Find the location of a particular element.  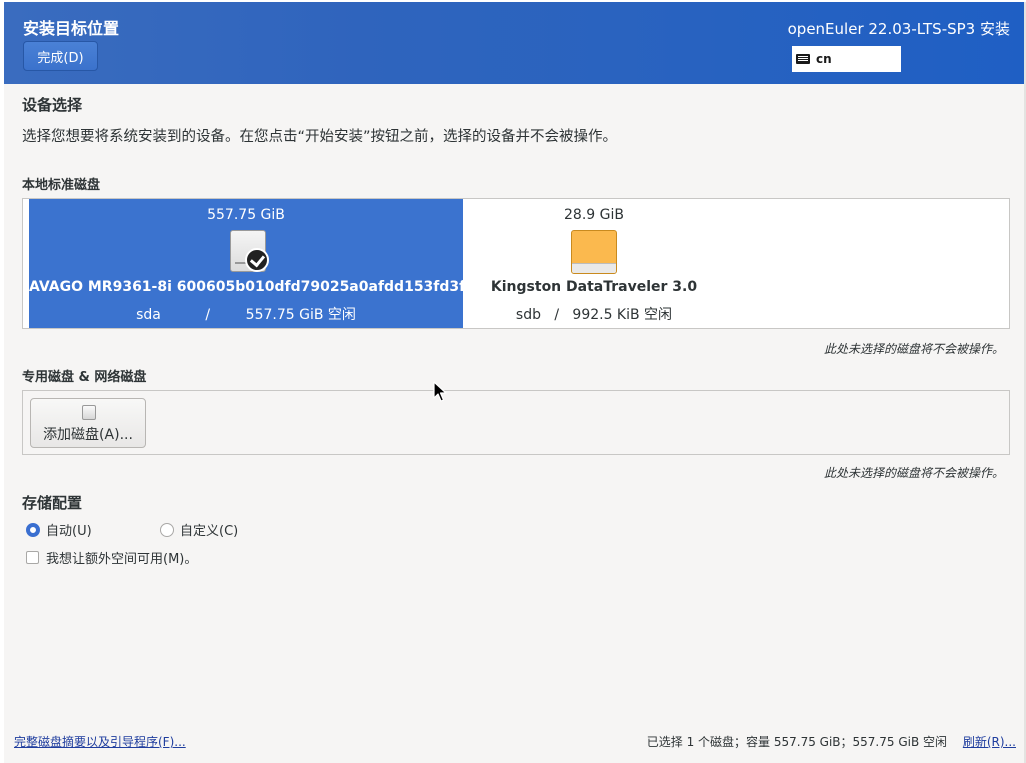

automatic-label: 自动(U) is located at coordinates (69, 531).